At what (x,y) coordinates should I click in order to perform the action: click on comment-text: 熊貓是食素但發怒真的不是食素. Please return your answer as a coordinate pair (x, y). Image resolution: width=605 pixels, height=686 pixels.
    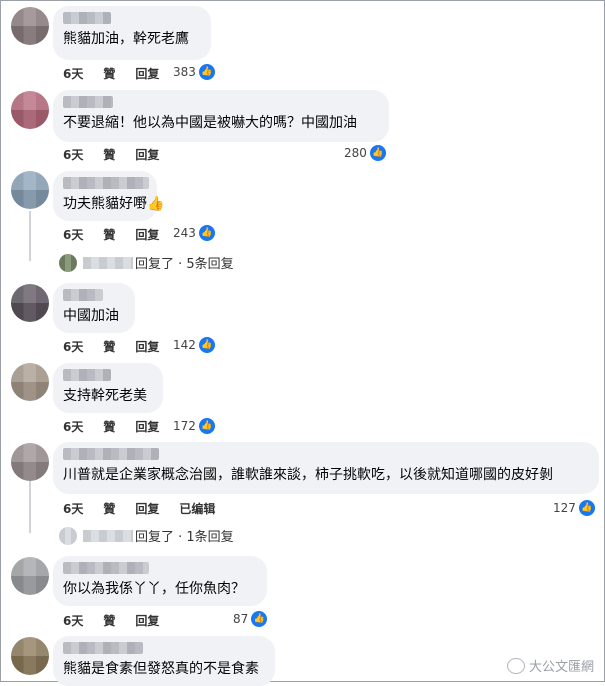
    Looking at the image, I should click on (161, 669).